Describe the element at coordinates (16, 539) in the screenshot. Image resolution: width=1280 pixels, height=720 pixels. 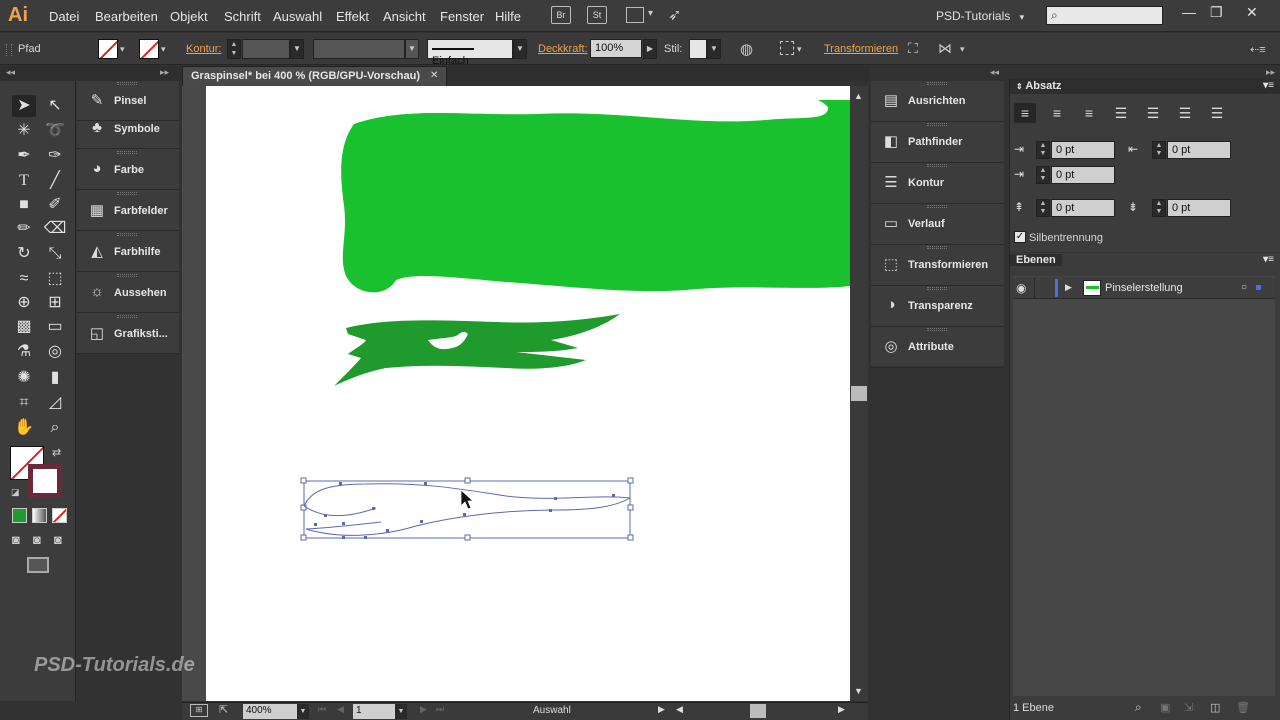
I see `draw-normal-icon: ◙` at that location.